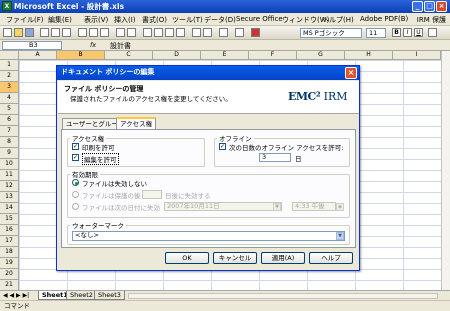 The image size is (450, 311). I want to click on cancel-button: キャンセル, so click(235, 258).